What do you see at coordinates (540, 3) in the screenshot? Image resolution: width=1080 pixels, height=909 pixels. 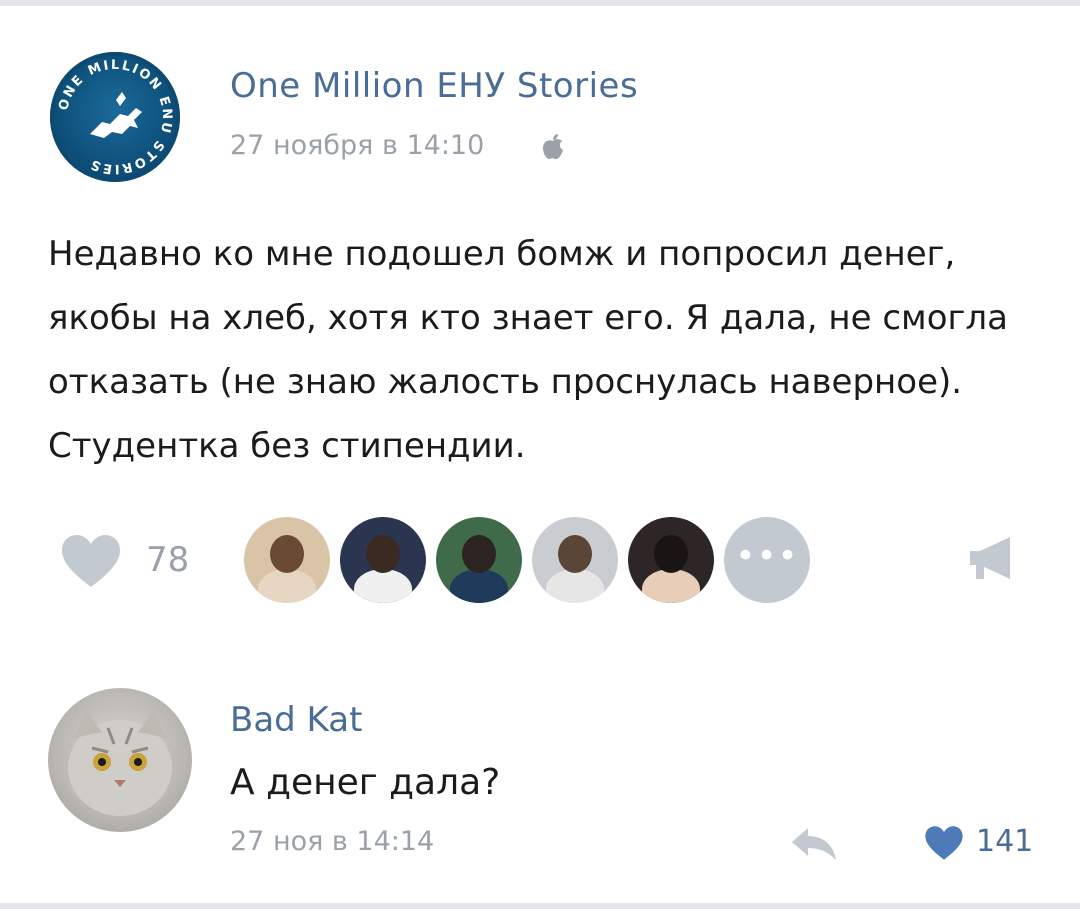 I see `top-divider` at bounding box center [540, 3].